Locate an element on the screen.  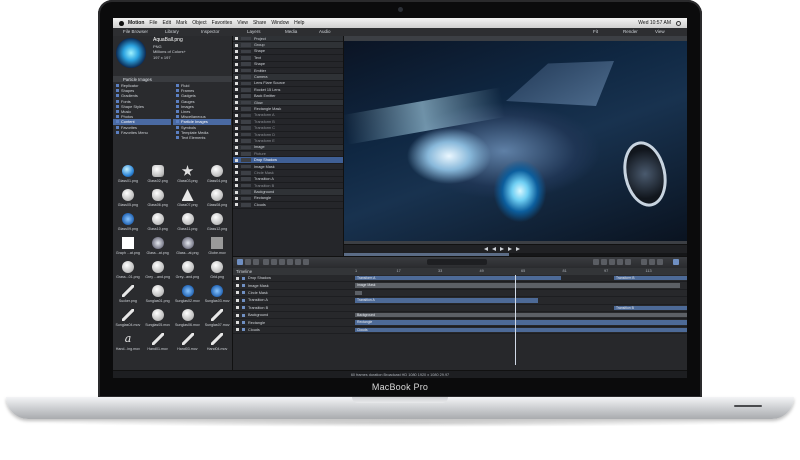
circle-tool-icon is located at coordinates (274, 262).